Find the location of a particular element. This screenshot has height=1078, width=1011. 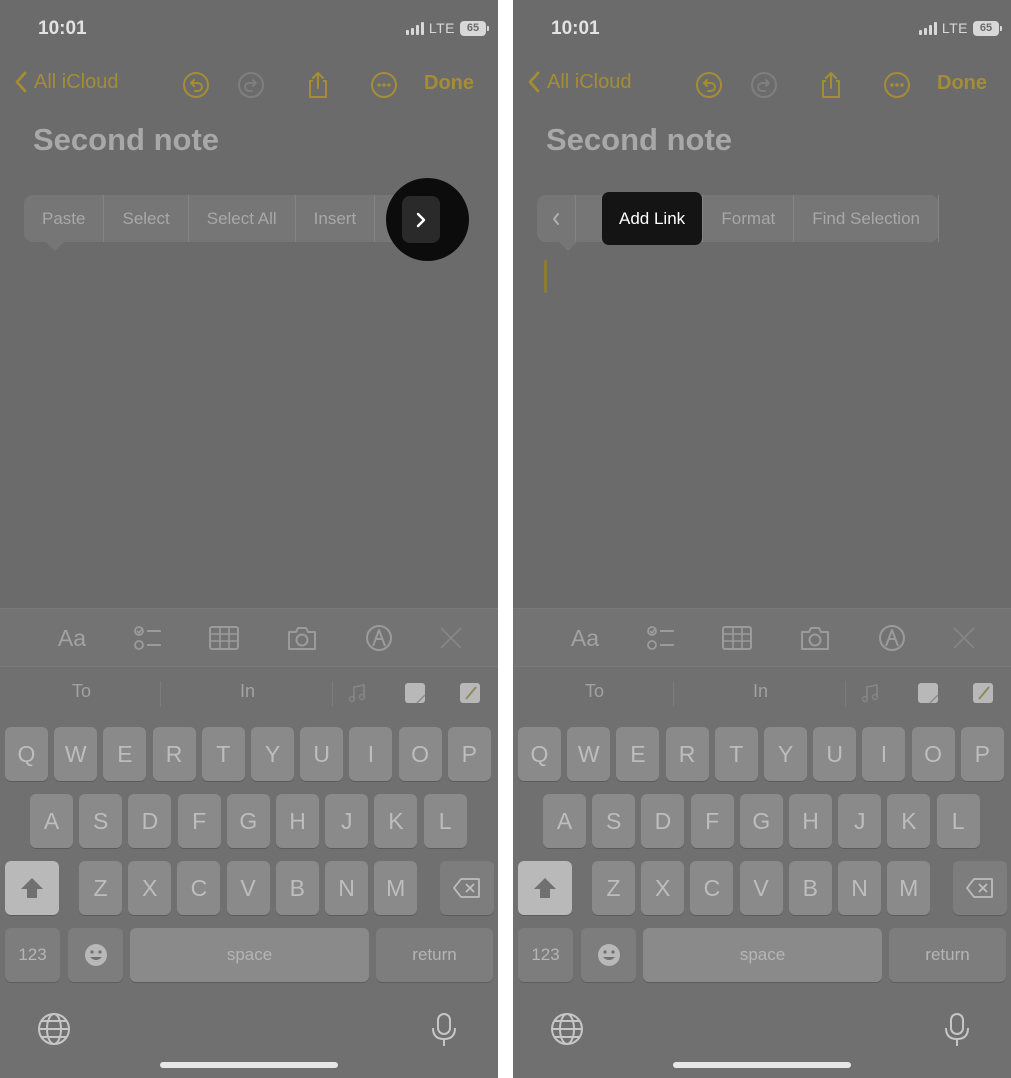

key: T is located at coordinates (736, 754).